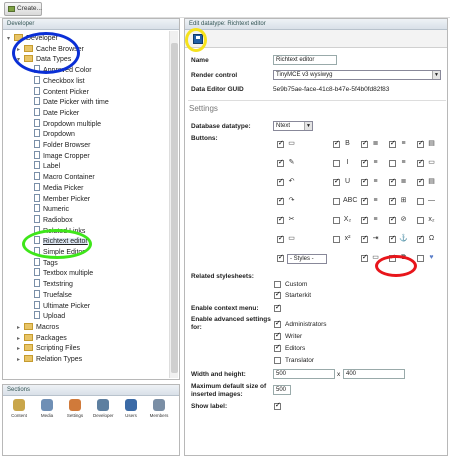 This screenshot has height=458, width=450. Describe the element at coordinates (198, 39) in the screenshot. I see `save-icon` at that location.